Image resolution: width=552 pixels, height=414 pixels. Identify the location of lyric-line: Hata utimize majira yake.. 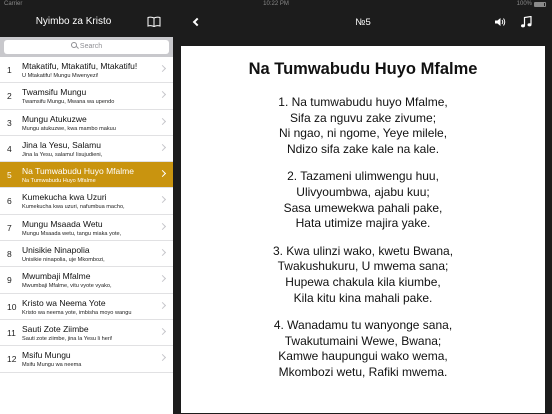
(363, 223).